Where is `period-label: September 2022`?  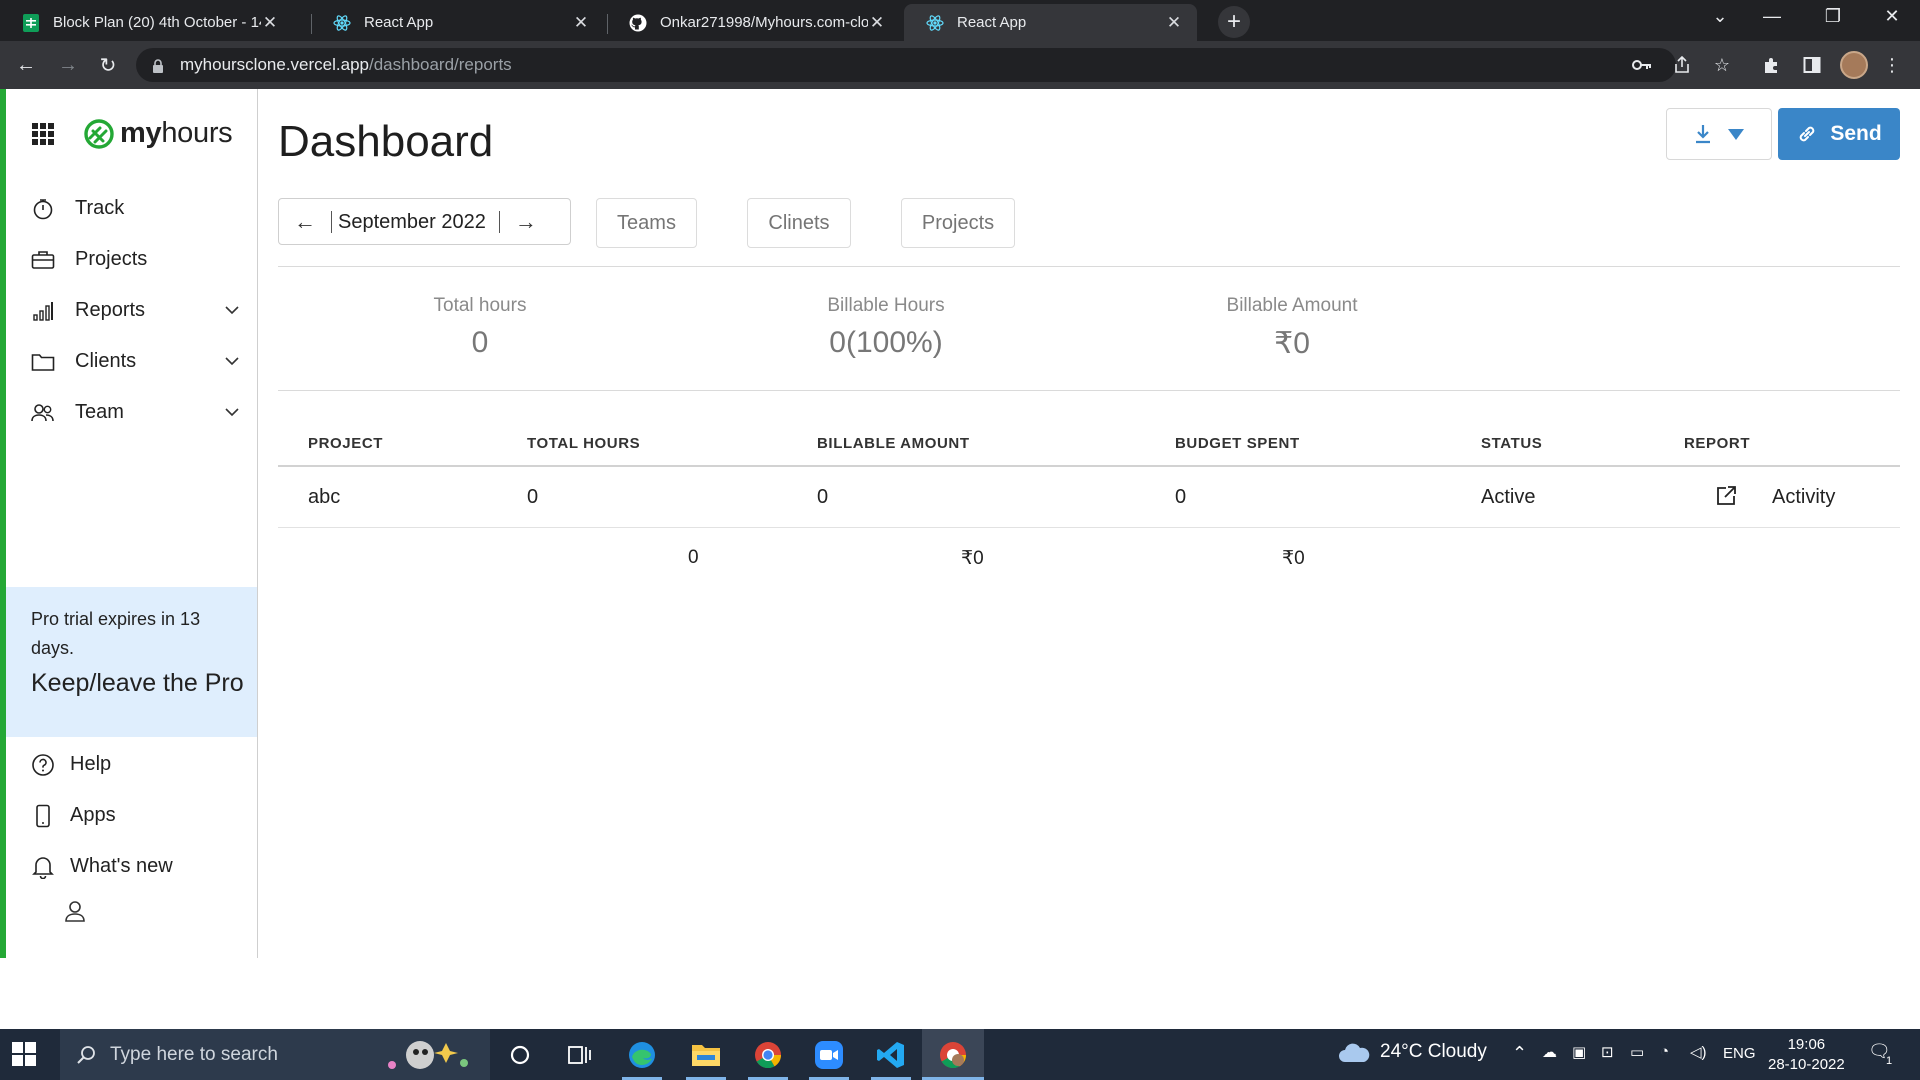 period-label: September 2022 is located at coordinates (415, 221).